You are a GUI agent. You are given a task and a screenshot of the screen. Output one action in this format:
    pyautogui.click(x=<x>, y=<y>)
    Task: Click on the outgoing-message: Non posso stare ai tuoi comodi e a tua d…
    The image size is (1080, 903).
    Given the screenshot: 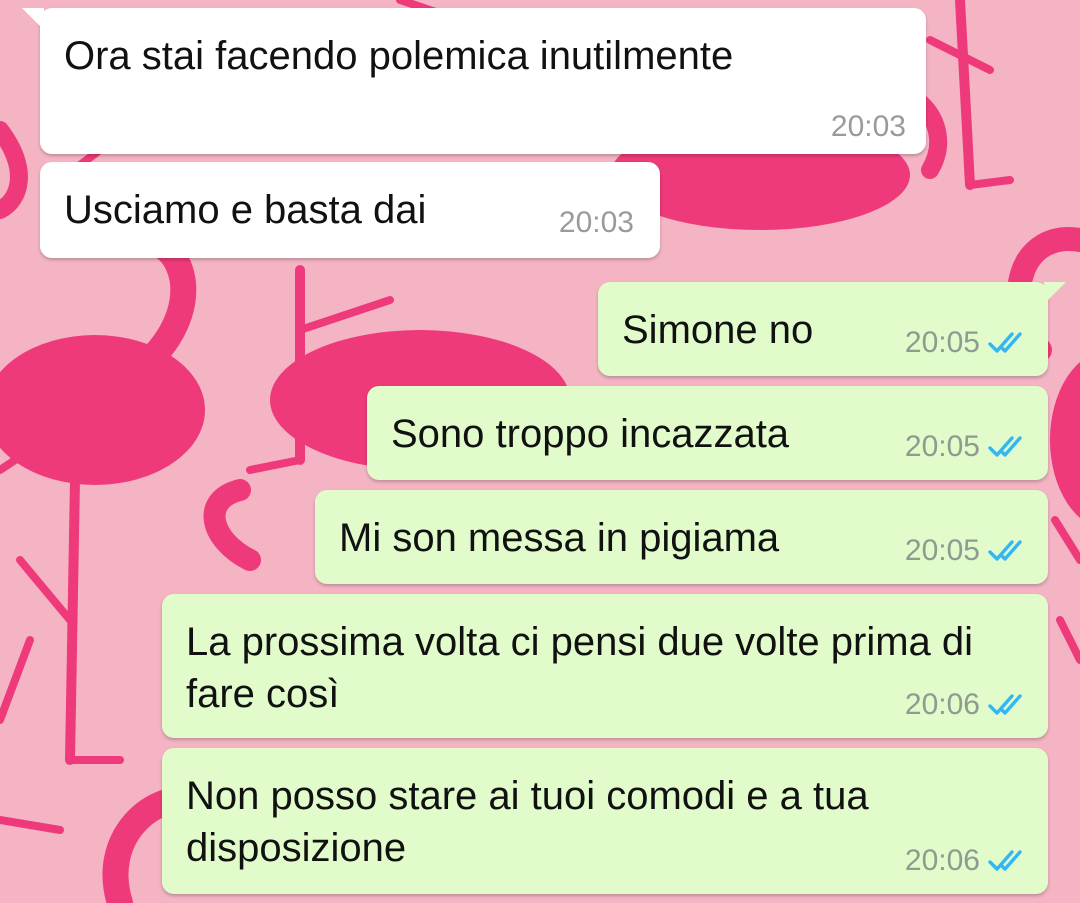 What is the action you would take?
    pyautogui.click(x=605, y=821)
    